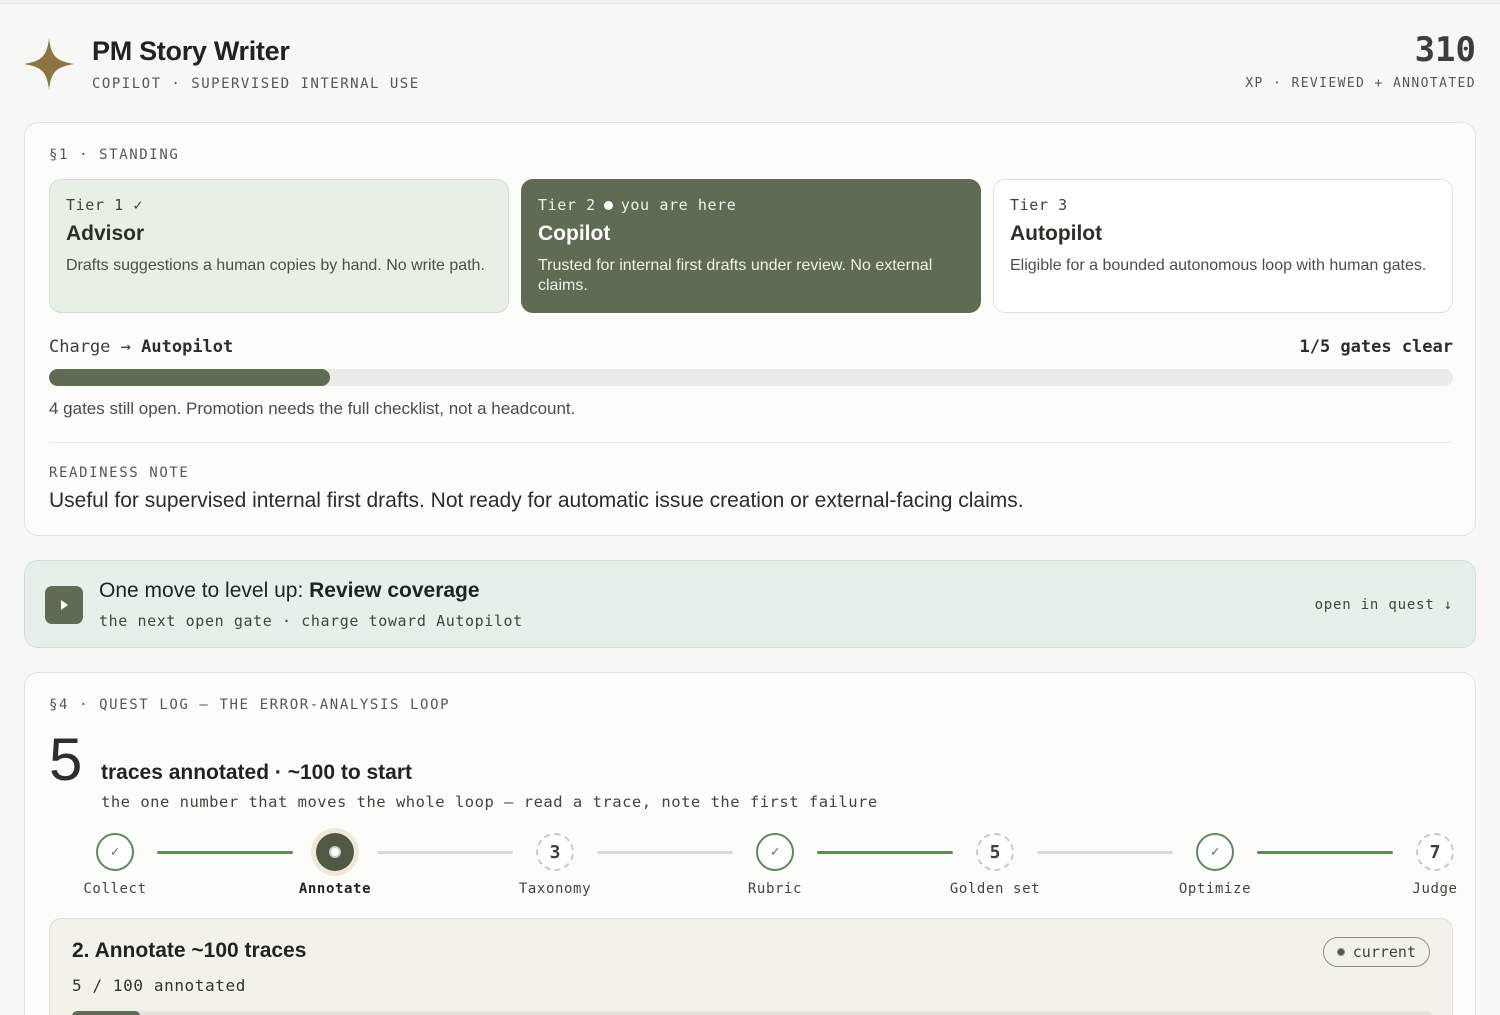  What do you see at coordinates (751, 377) in the screenshot?
I see `gates-progress-bar` at bounding box center [751, 377].